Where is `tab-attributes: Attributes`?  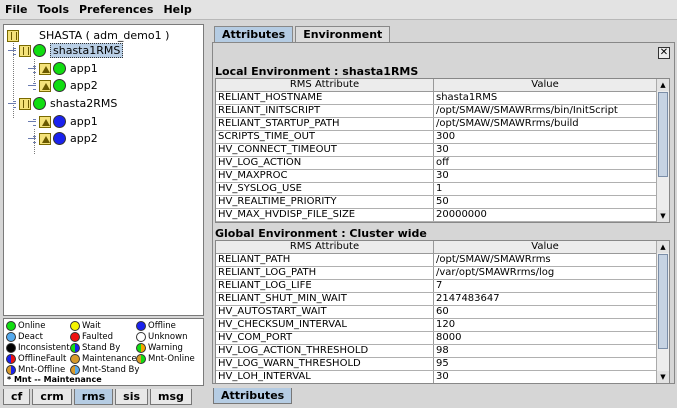 tab-attributes: Attributes is located at coordinates (254, 34).